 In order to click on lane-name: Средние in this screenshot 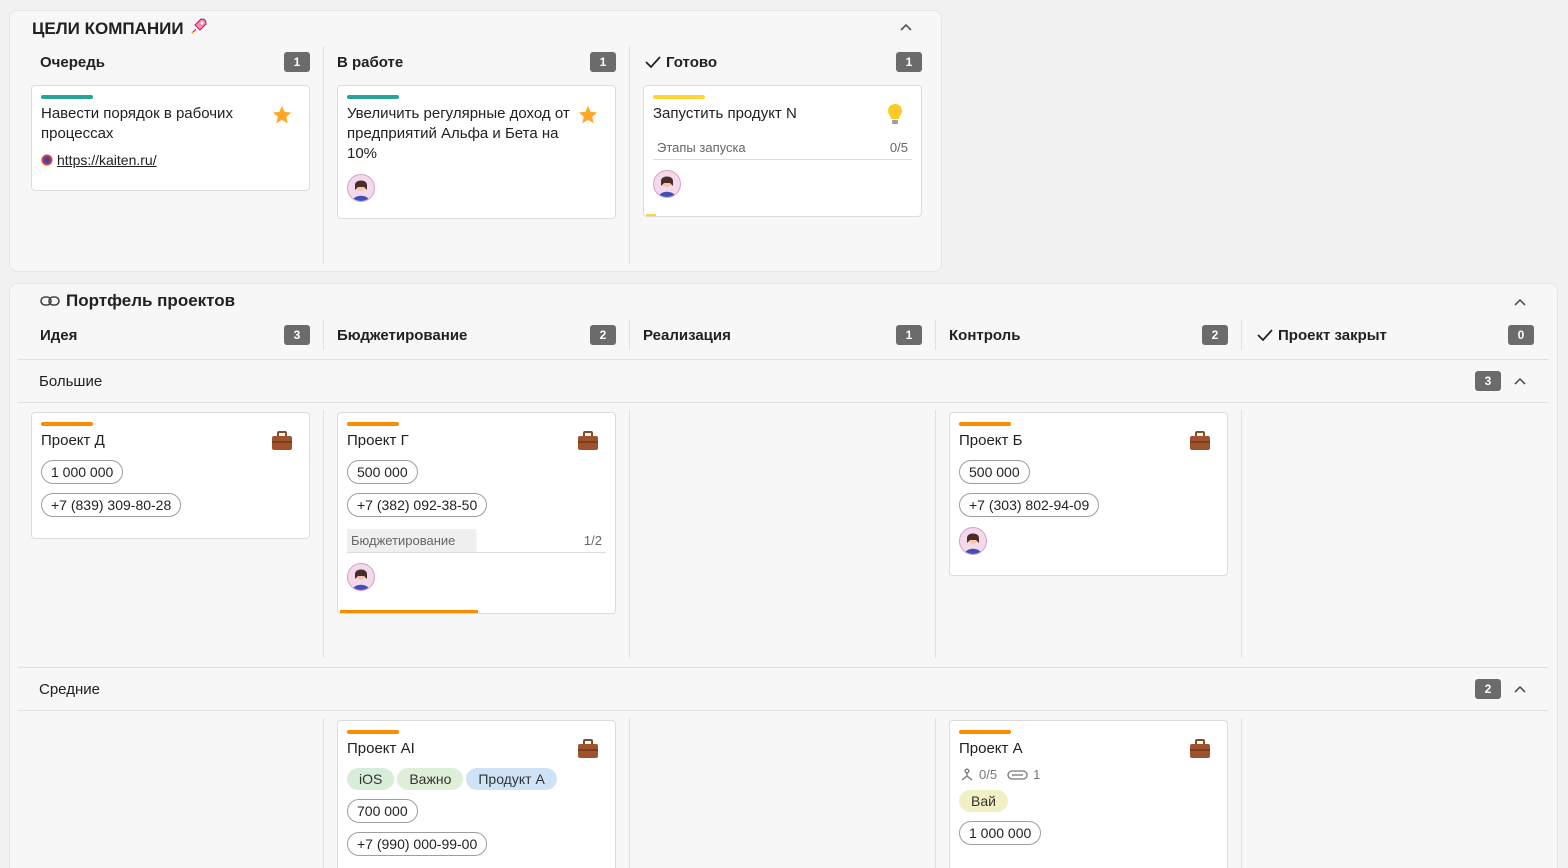, I will do `click(69, 689)`.